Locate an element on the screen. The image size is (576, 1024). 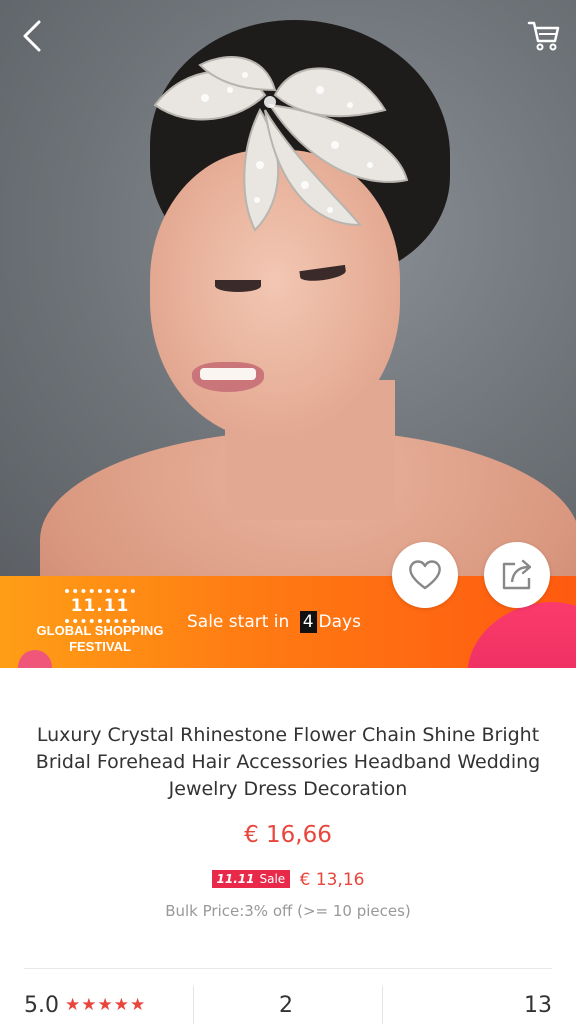
sale-badge: 11.11 Sale is located at coordinates (251, 879).